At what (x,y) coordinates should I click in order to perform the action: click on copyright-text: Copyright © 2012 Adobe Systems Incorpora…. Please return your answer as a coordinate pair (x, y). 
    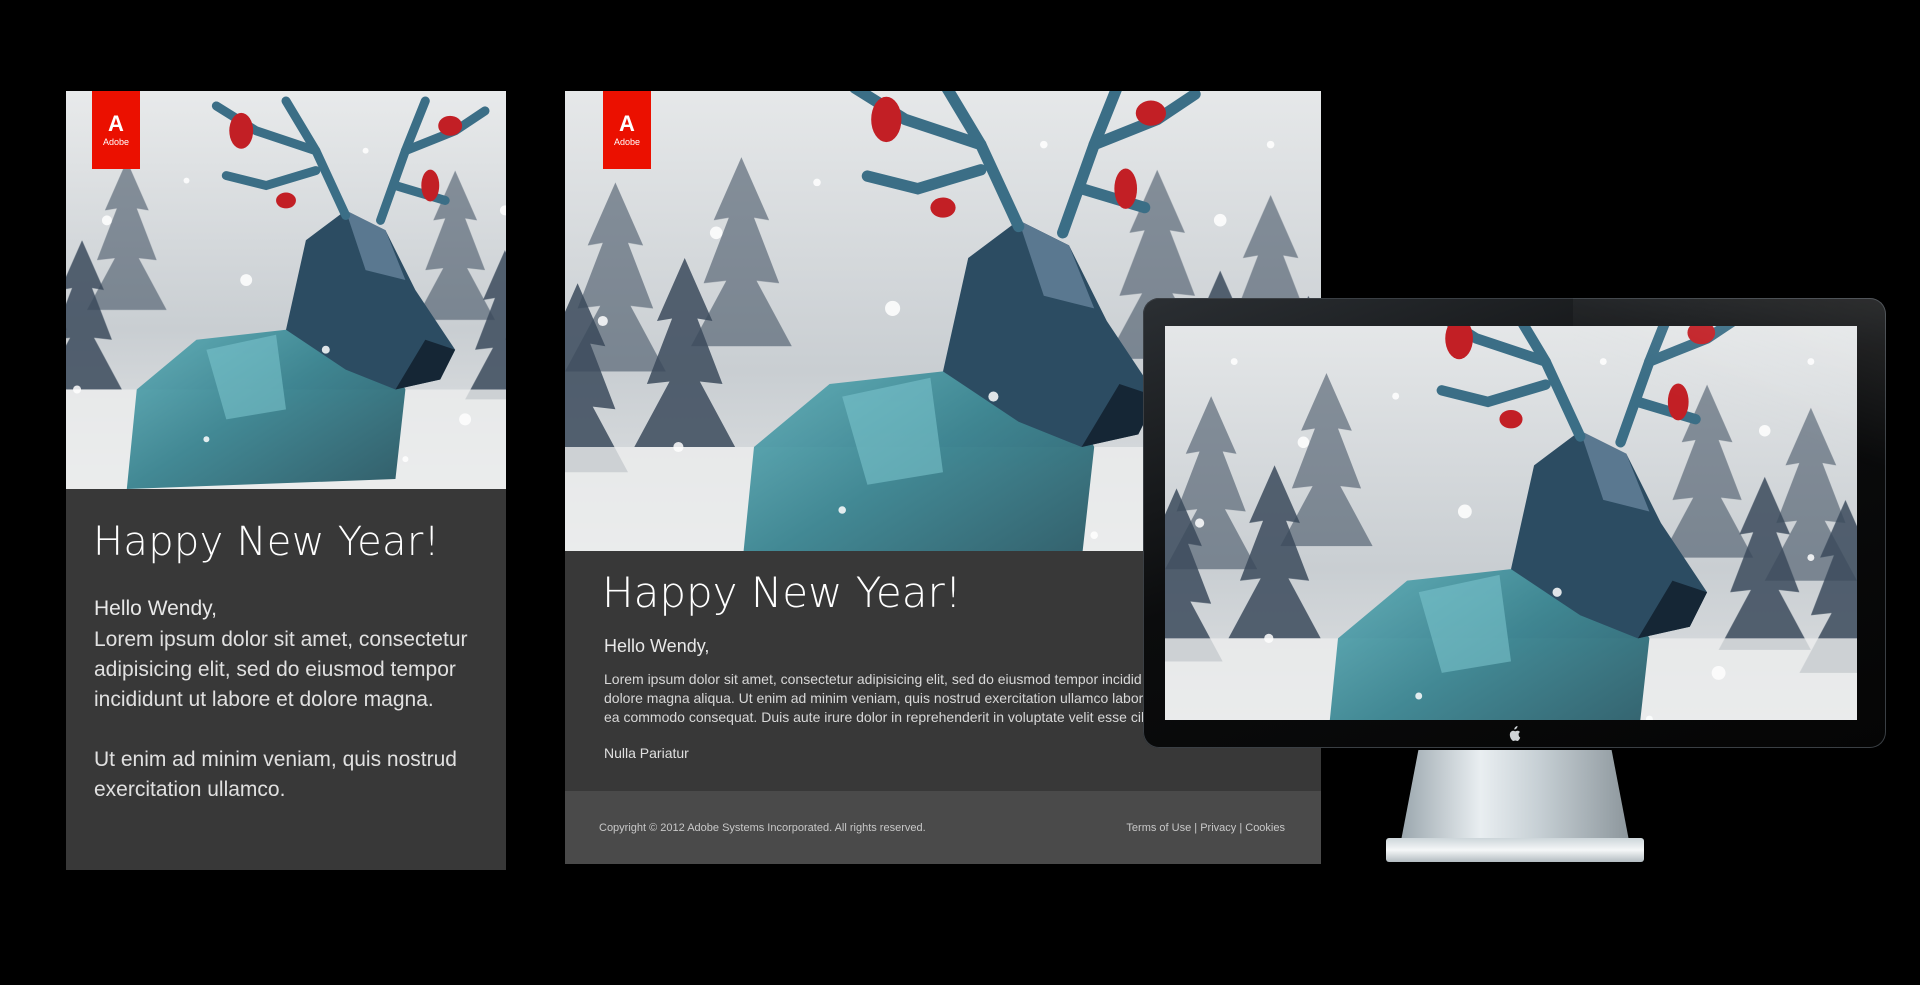
    Looking at the image, I should click on (762, 828).